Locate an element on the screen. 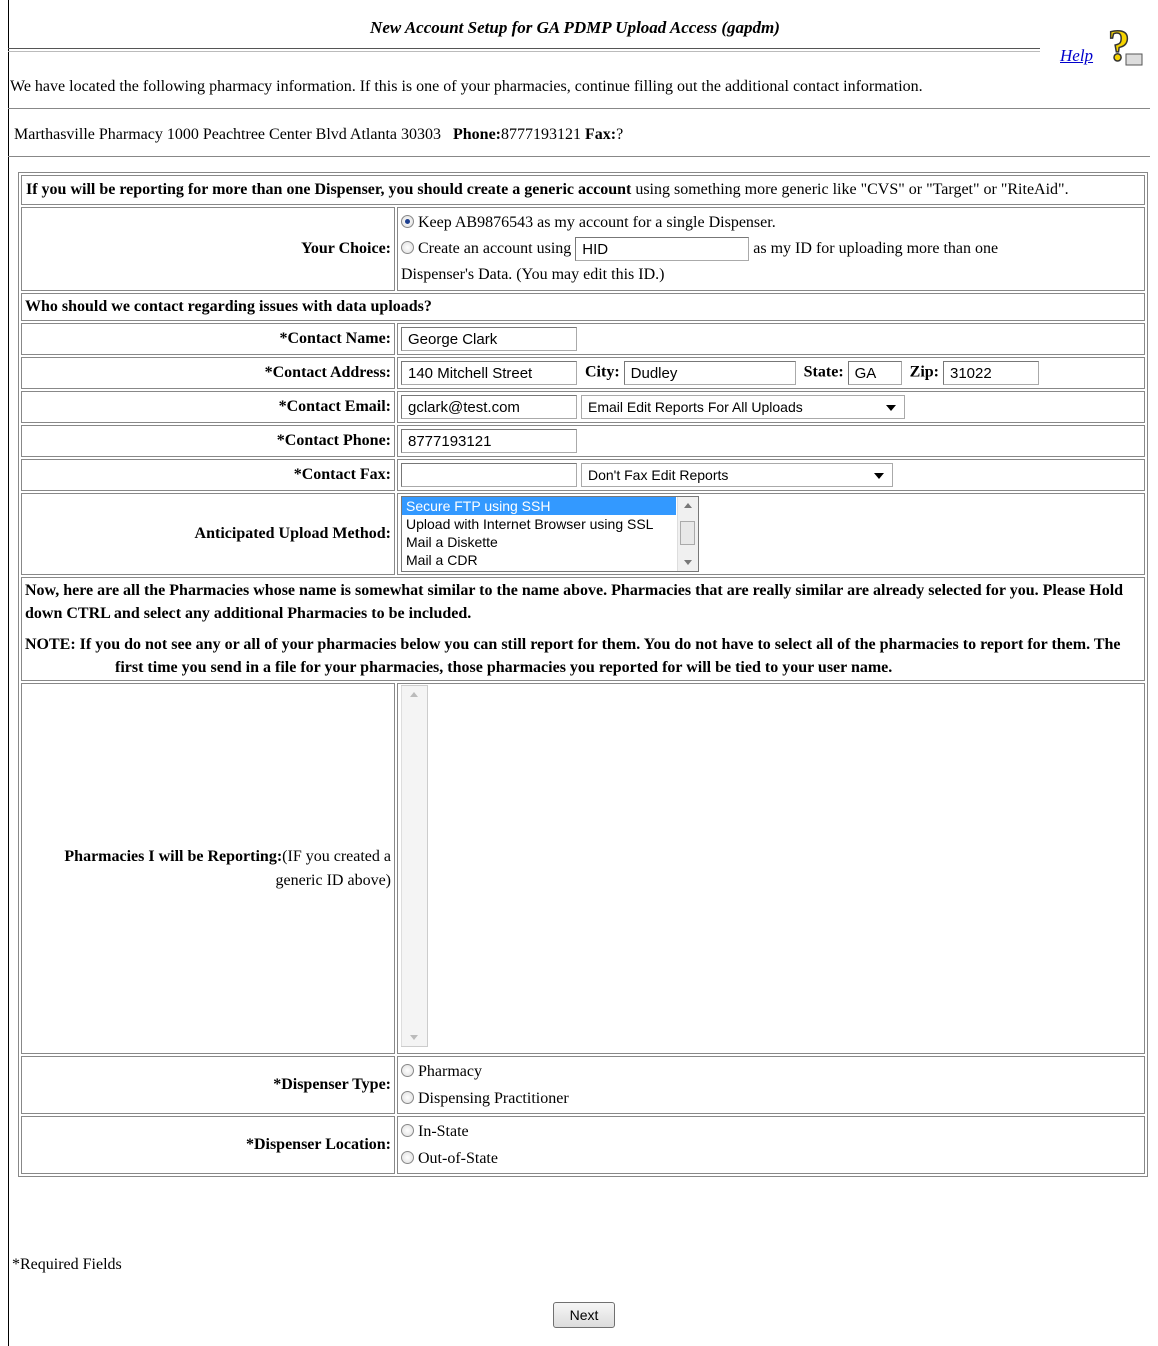 This screenshot has width=1158, height=1346. contact-fax-label: *Contact Fax: is located at coordinates (208, 475).